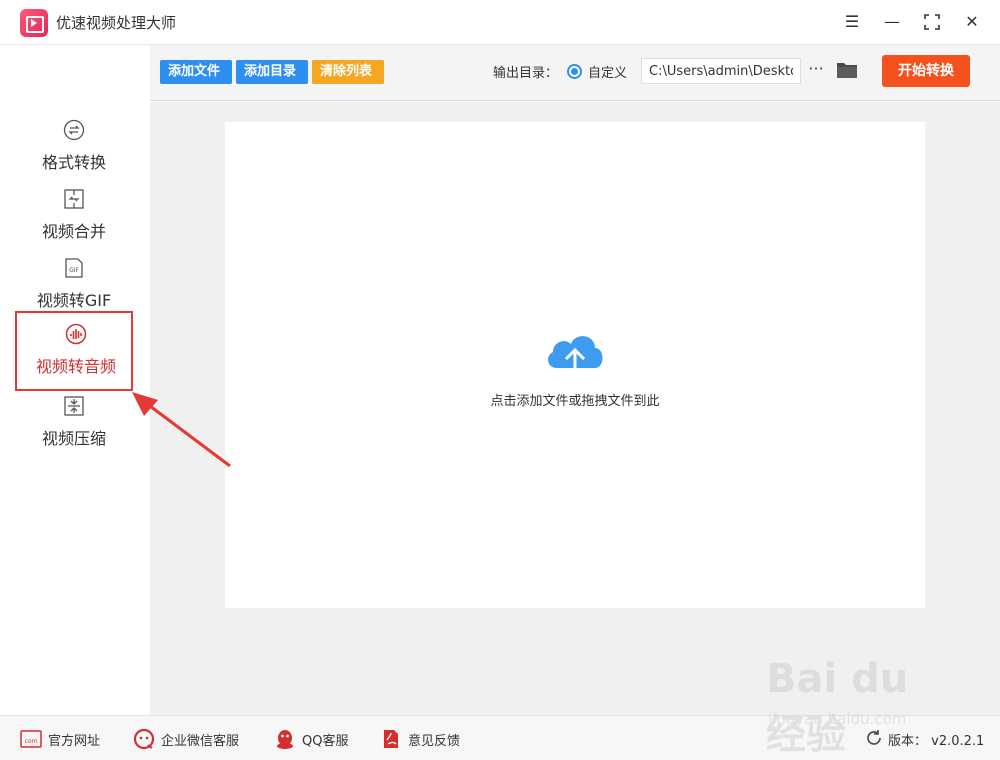 Image resolution: width=1000 pixels, height=760 pixels. Describe the element at coordinates (73, 162) in the screenshot. I see `sidebar-item-label: 格式转换` at that location.